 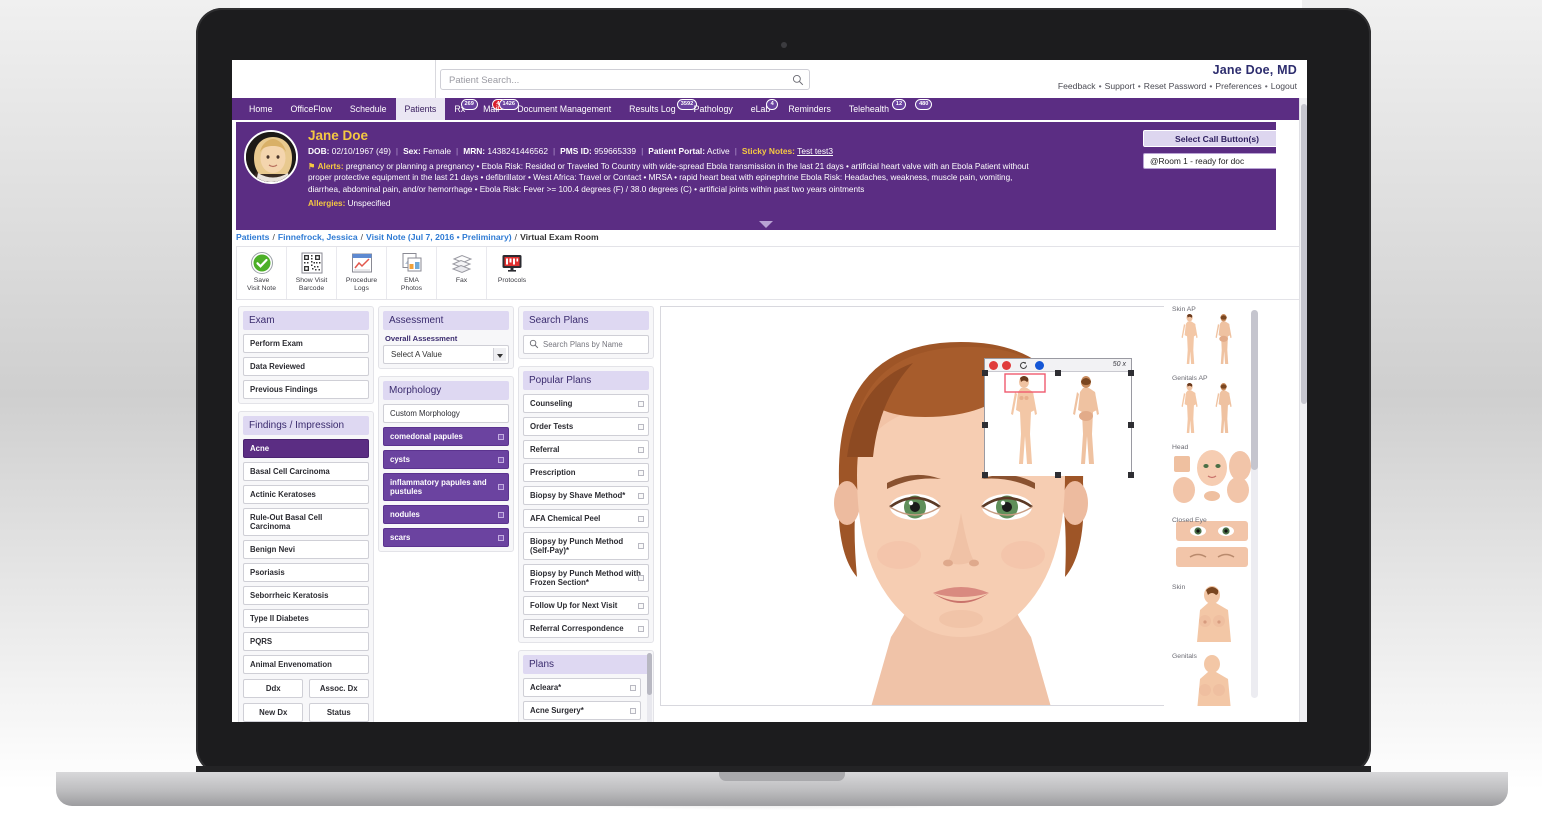 What do you see at coordinates (761, 109) in the screenshot?
I see `nav-item-elab: eLab 4` at bounding box center [761, 109].